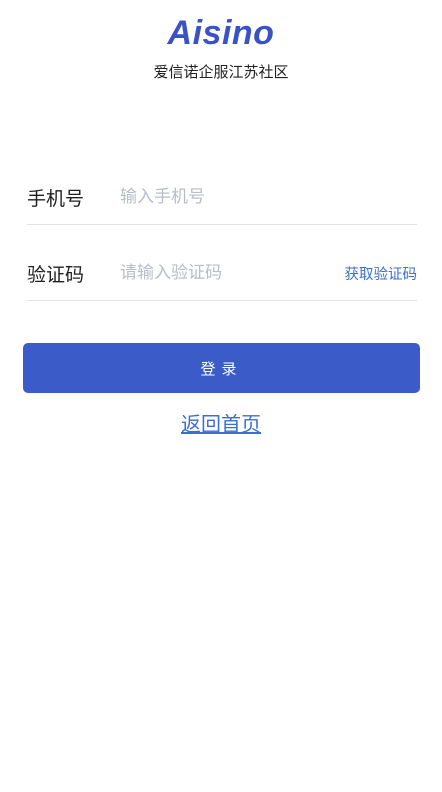  Describe the element at coordinates (381, 273) in the screenshot. I see `get-verification-code-button: 获取验证码` at that location.